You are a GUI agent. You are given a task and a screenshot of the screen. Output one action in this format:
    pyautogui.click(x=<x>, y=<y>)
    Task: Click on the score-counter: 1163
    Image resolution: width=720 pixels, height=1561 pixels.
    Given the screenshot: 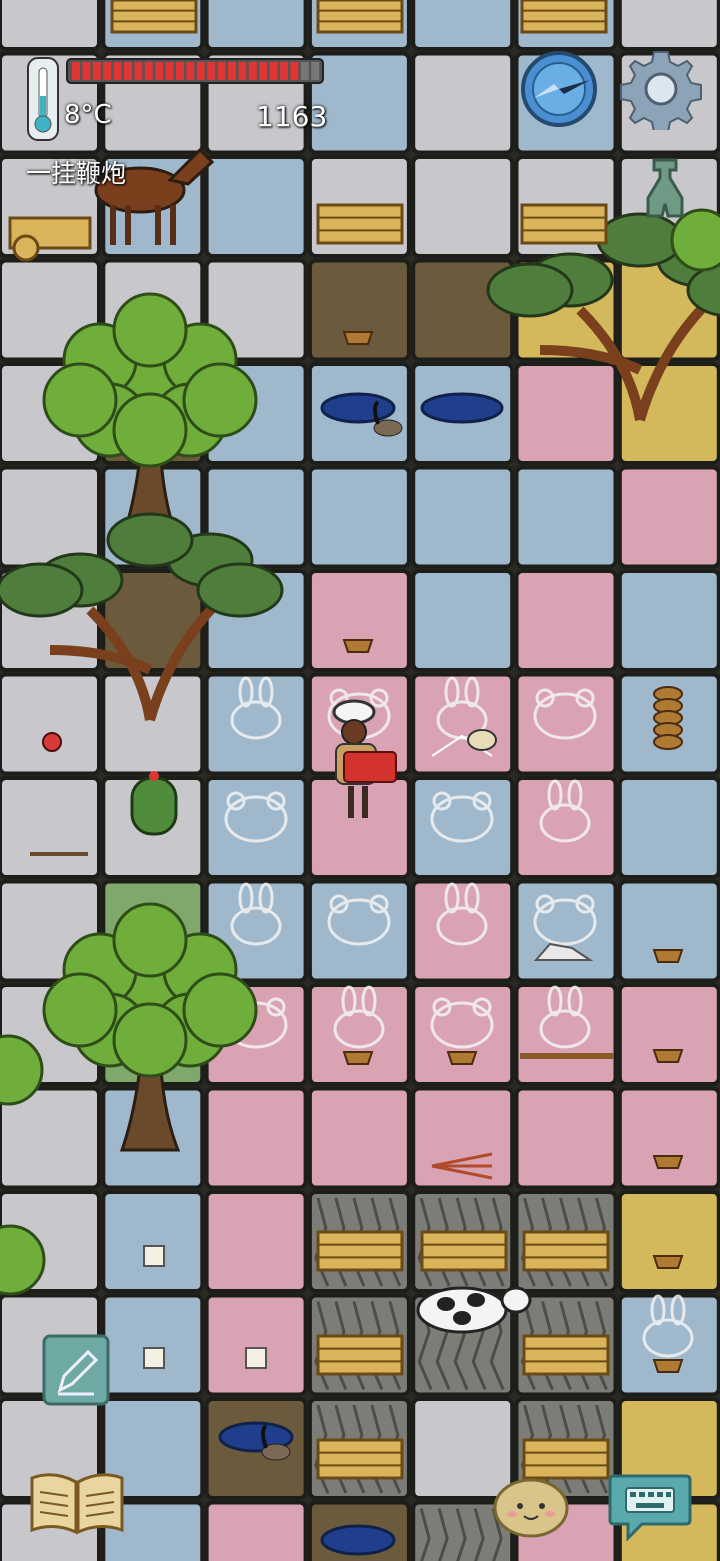 What is the action you would take?
    pyautogui.click(x=292, y=116)
    